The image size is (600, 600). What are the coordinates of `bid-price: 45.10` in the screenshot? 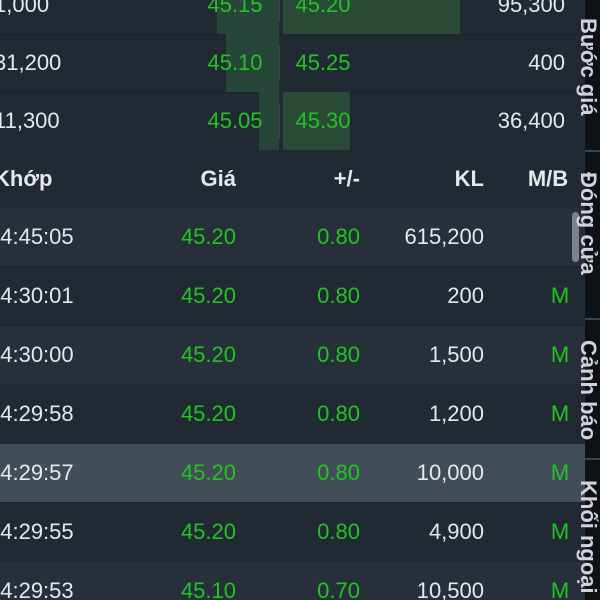 It's located at (235, 62).